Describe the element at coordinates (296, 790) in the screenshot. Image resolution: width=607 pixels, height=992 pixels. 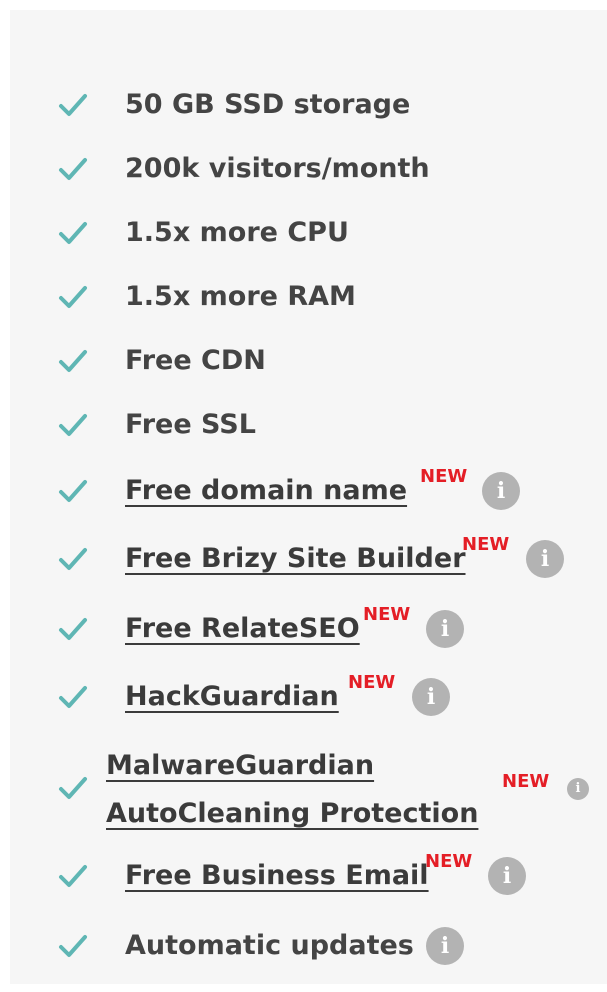
I see `malwareguardian-autocleaning-link: MalwareGuardian AutoCleaning Protection` at that location.